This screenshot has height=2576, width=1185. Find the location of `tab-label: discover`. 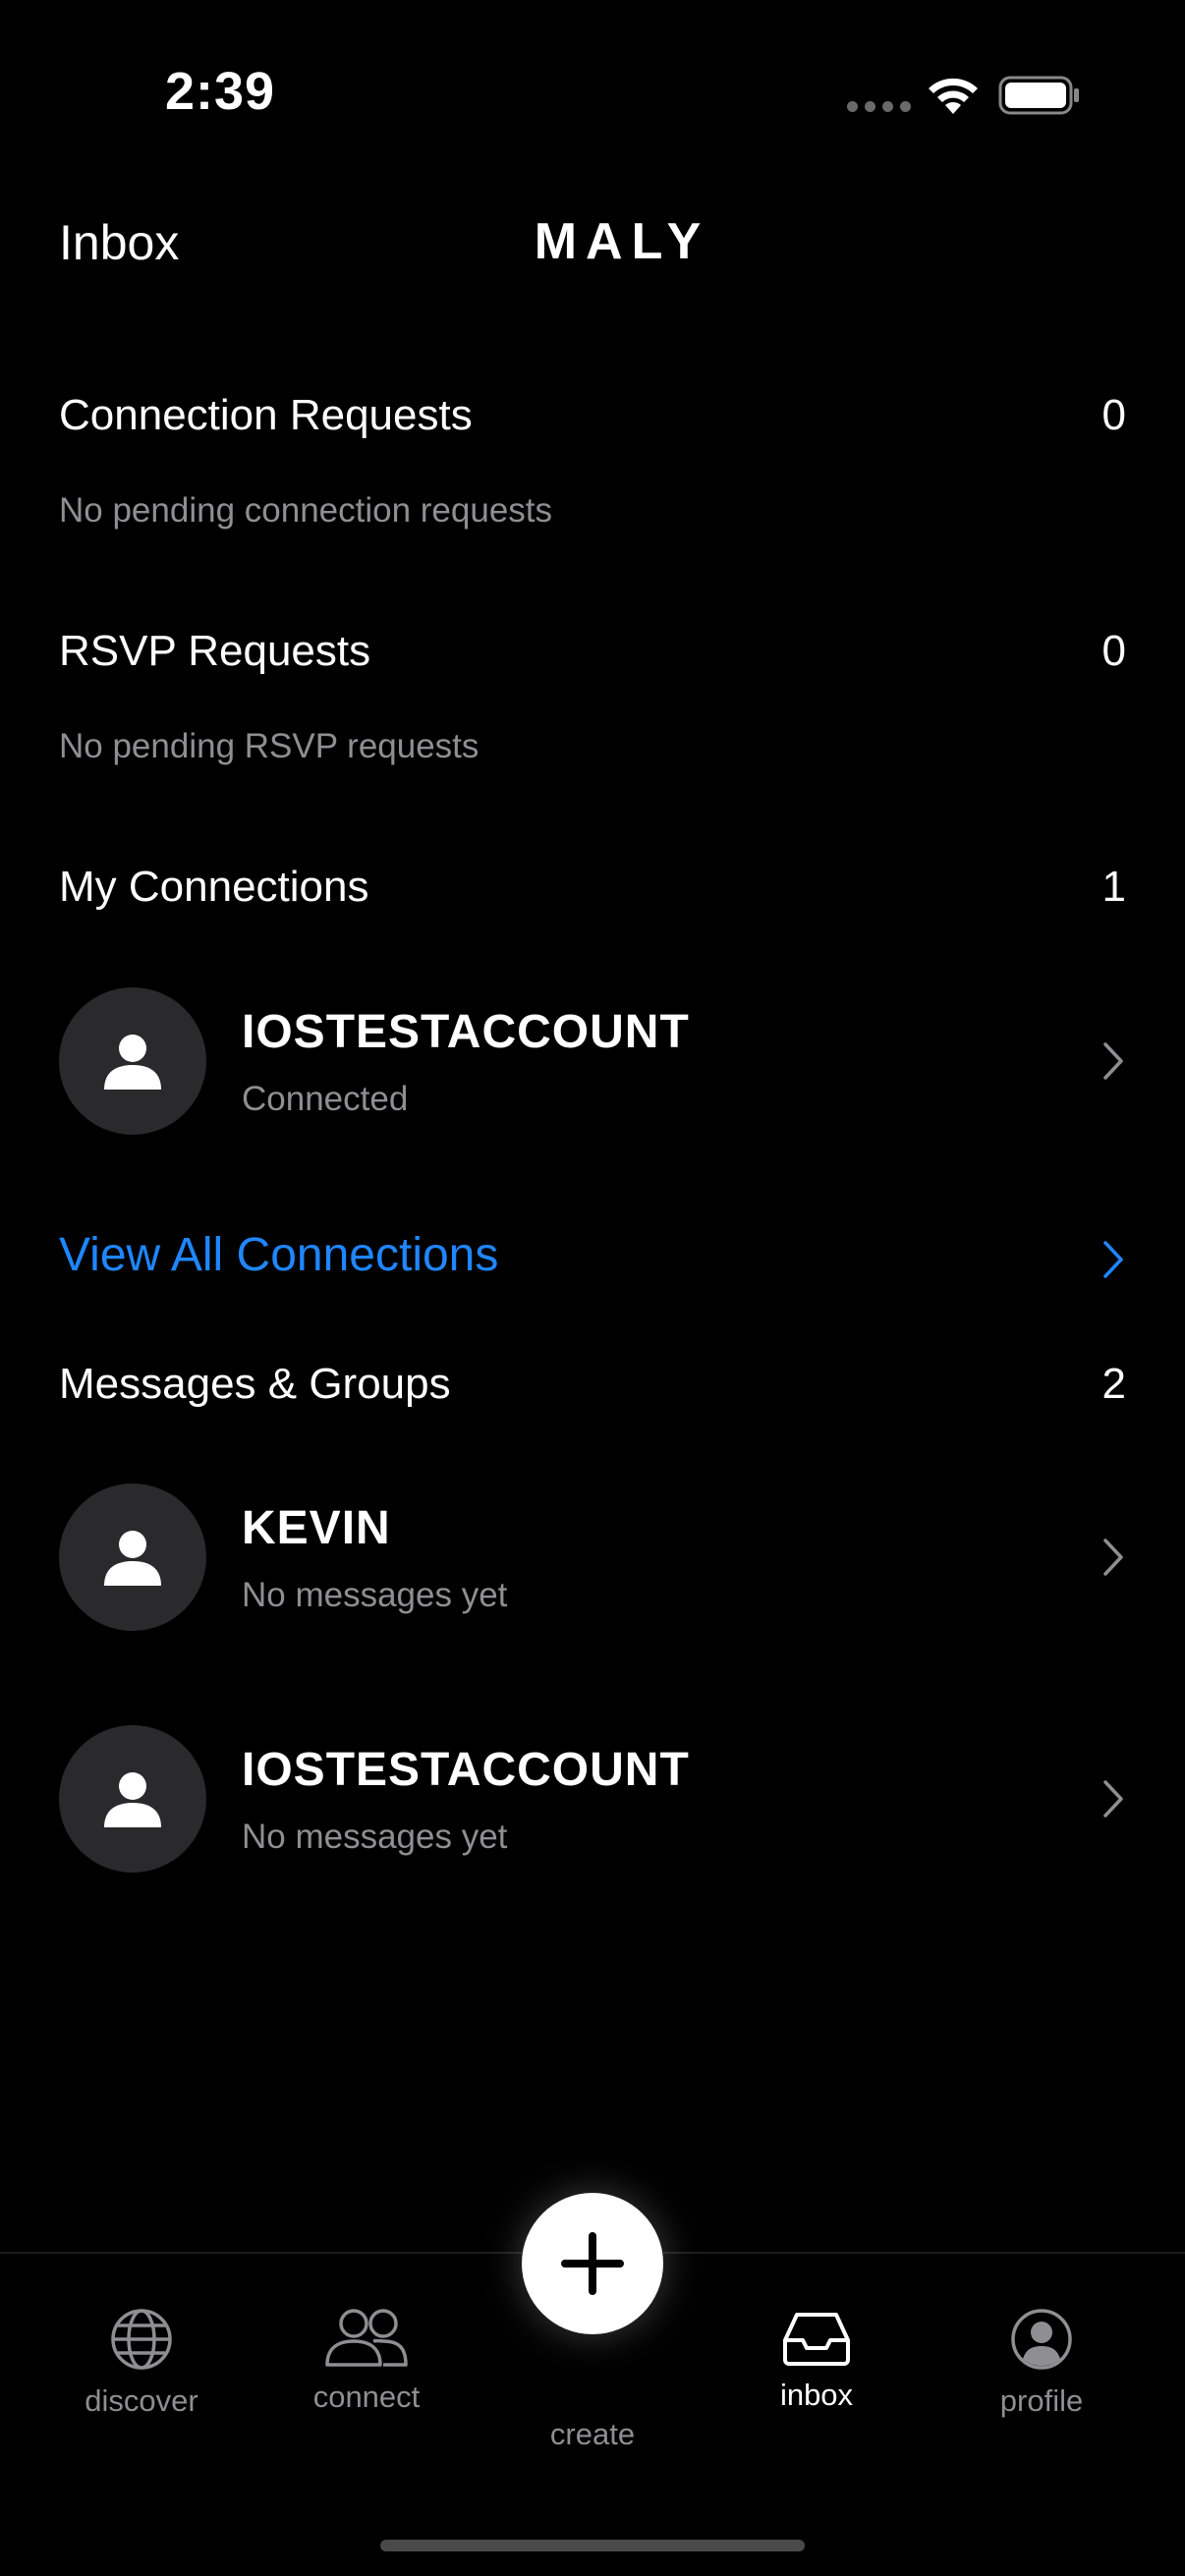

tab-label: discover is located at coordinates (141, 2400).